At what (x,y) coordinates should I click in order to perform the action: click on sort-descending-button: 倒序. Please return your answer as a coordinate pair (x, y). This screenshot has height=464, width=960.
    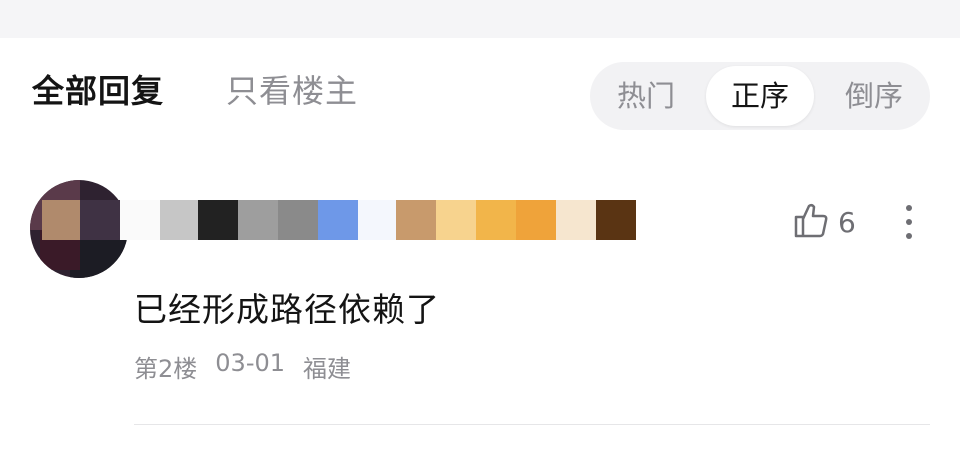
    Looking at the image, I should click on (874, 96).